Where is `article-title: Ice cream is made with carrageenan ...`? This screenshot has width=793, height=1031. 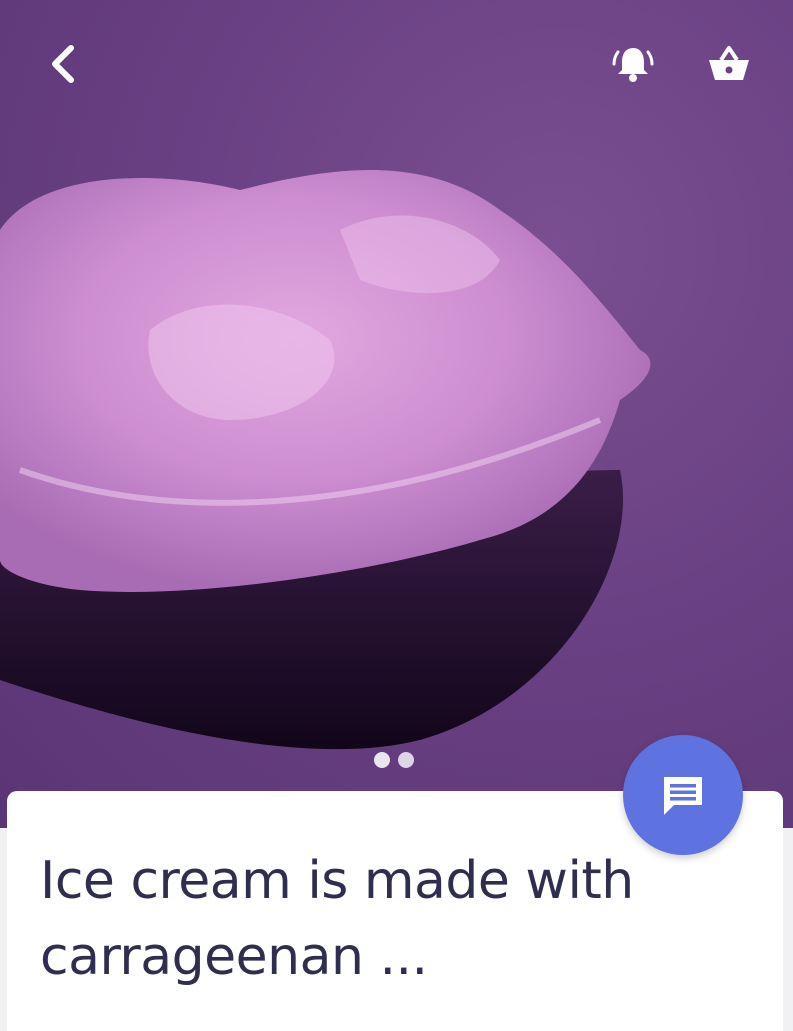 article-title: Ice cream is made with carrageenan ... is located at coordinates (337, 919).